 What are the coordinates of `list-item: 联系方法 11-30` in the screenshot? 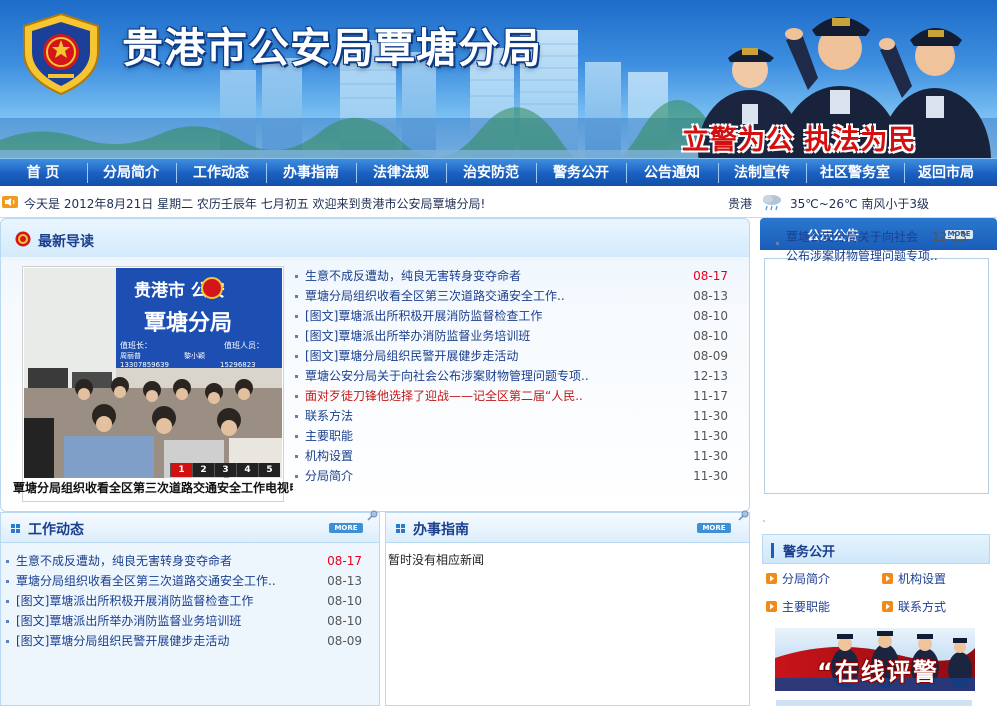 It's located at (511, 416).